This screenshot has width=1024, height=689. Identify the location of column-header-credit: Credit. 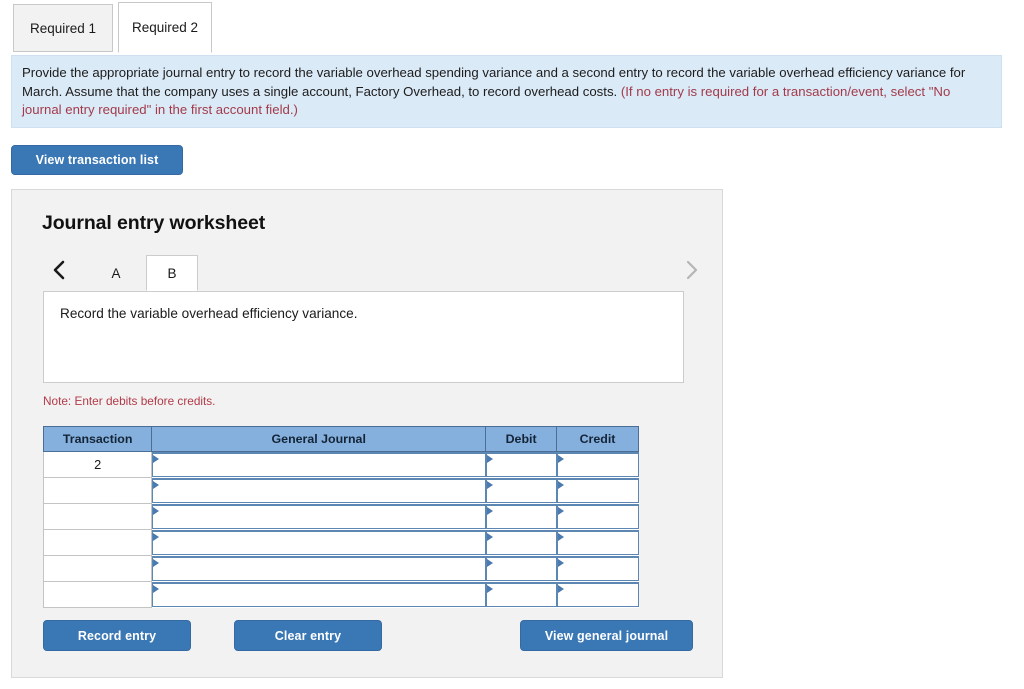
(597, 439).